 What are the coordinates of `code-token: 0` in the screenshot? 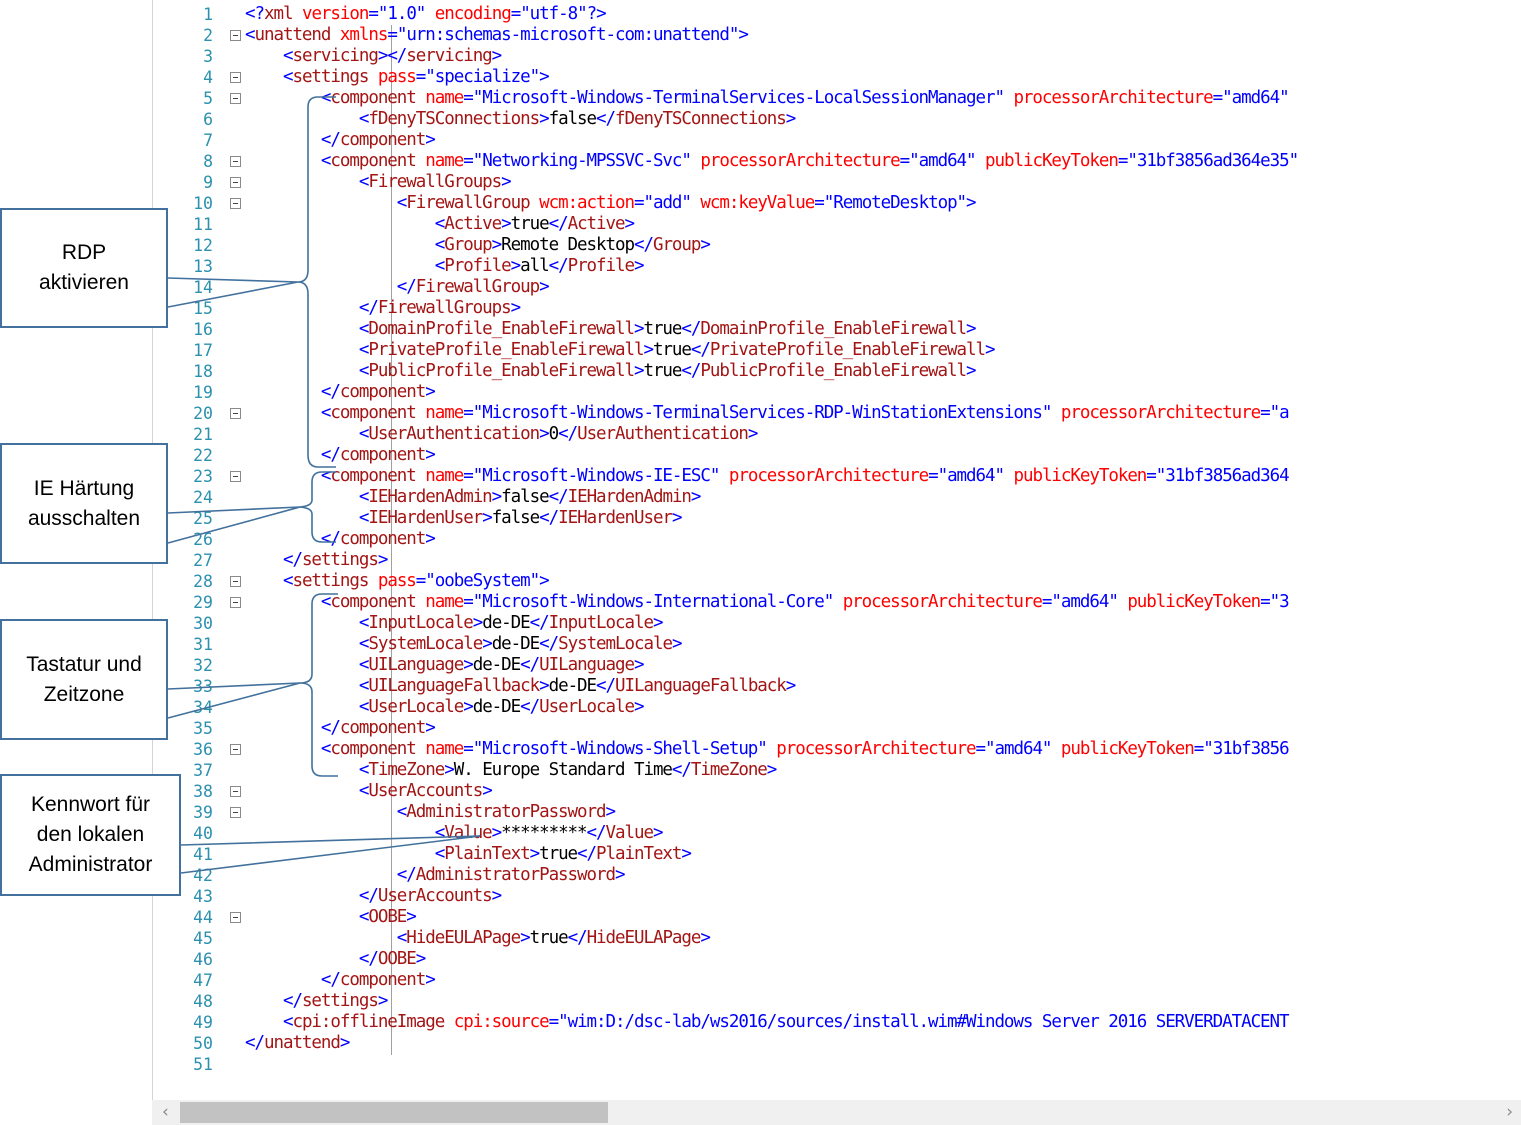 It's located at (553, 434).